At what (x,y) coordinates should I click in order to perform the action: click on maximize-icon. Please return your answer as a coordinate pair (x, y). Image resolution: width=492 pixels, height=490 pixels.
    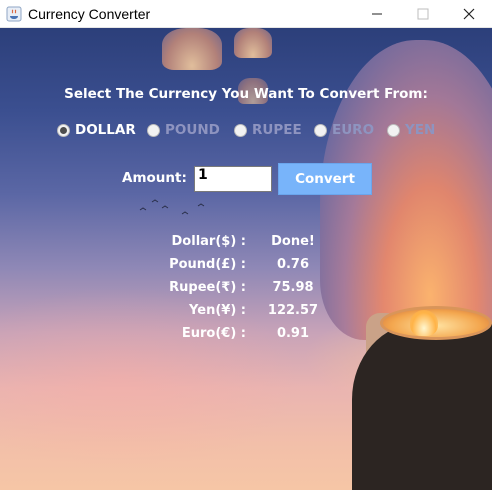
    Looking at the image, I should click on (423, 14).